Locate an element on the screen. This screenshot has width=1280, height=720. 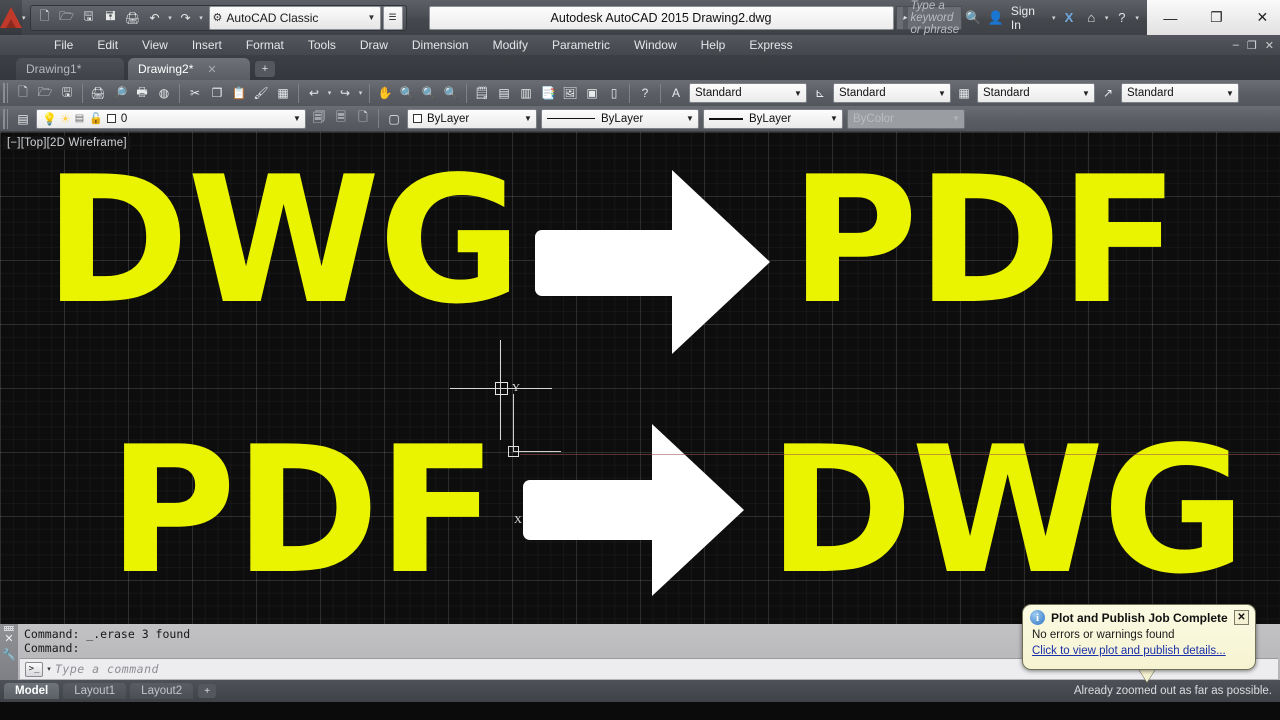
save-icon: 🖫 is located at coordinates (89, 18).